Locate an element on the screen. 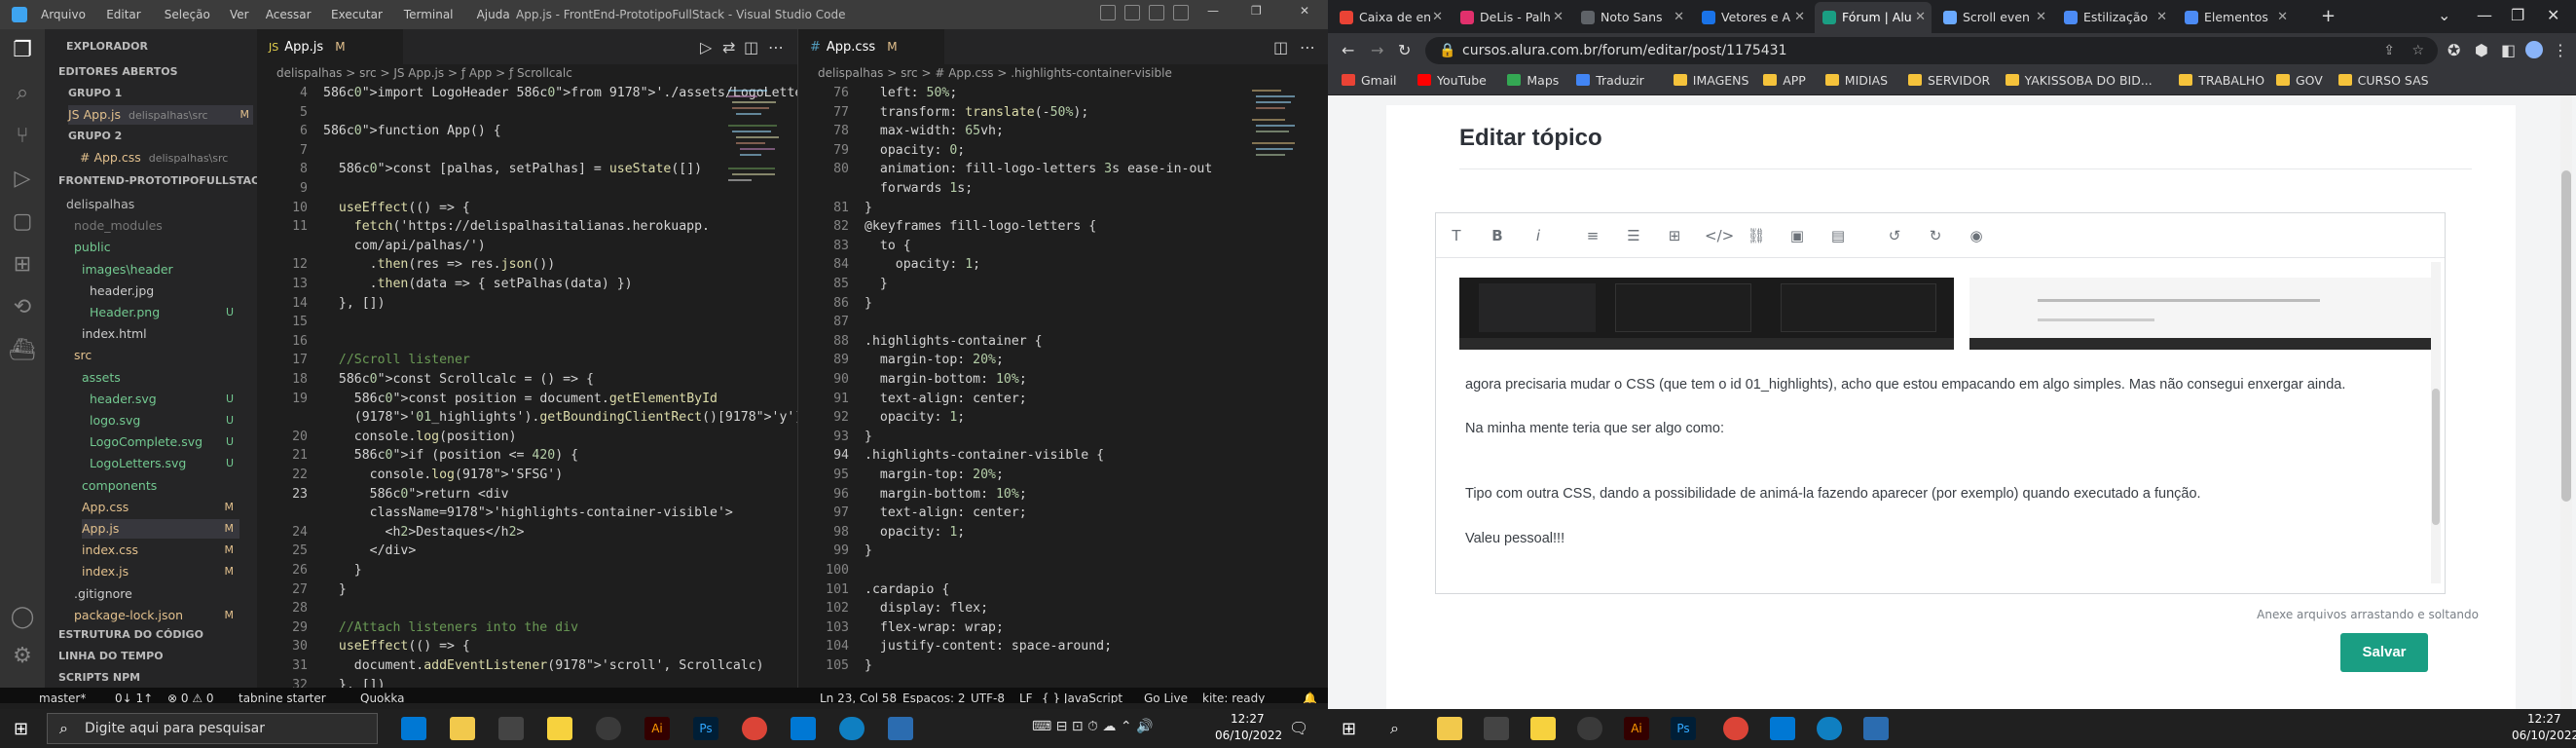 The height and width of the screenshot is (748, 2576). tab-search-icon: ⌄ is located at coordinates (2444, 15).